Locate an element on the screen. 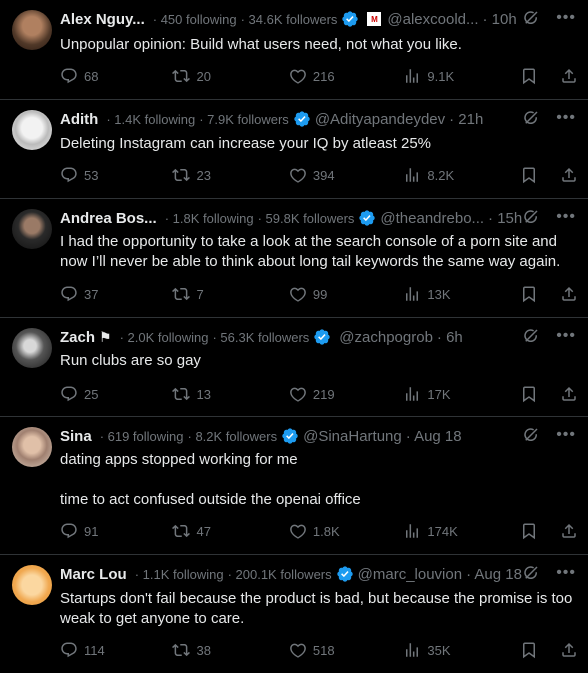  retweet-button: 13 is located at coordinates (230, 394).